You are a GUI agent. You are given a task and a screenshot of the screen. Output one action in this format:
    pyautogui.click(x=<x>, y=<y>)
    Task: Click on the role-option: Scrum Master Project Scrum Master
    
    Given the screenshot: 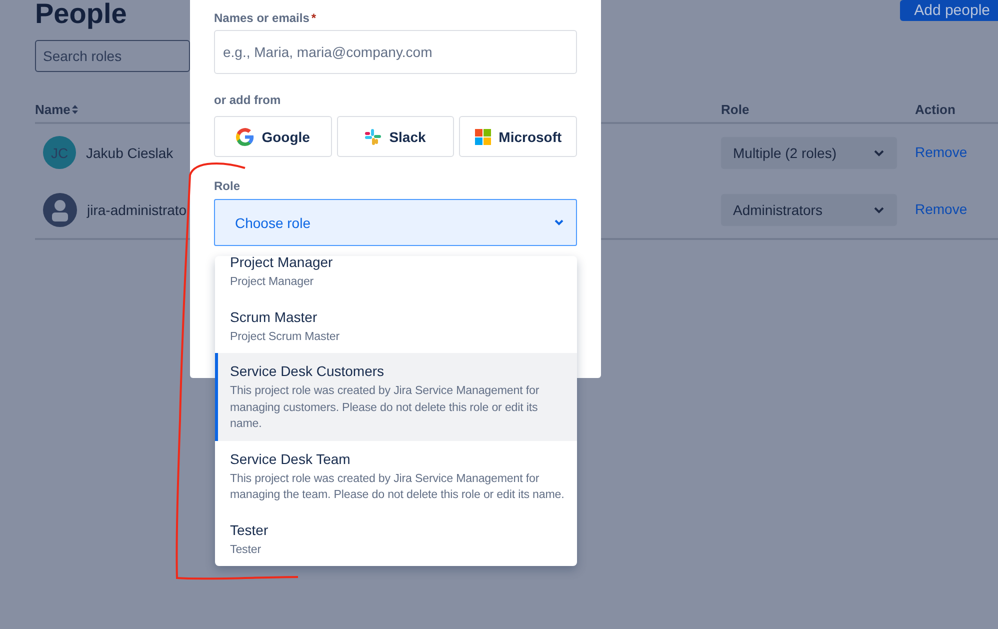 What is the action you would take?
    pyautogui.click(x=396, y=325)
    